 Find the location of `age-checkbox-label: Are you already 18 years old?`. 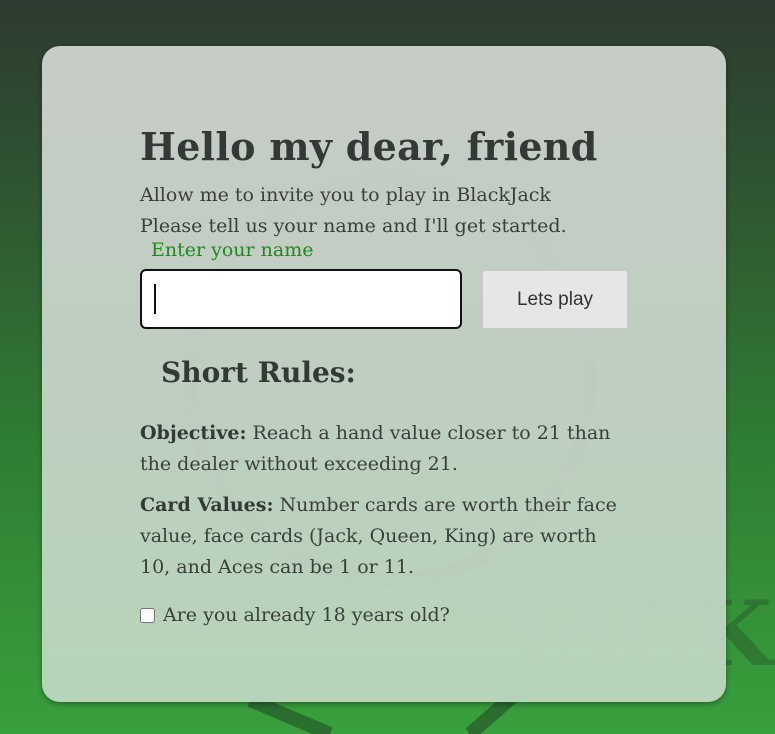

age-checkbox-label: Are you already 18 years old? is located at coordinates (306, 615).